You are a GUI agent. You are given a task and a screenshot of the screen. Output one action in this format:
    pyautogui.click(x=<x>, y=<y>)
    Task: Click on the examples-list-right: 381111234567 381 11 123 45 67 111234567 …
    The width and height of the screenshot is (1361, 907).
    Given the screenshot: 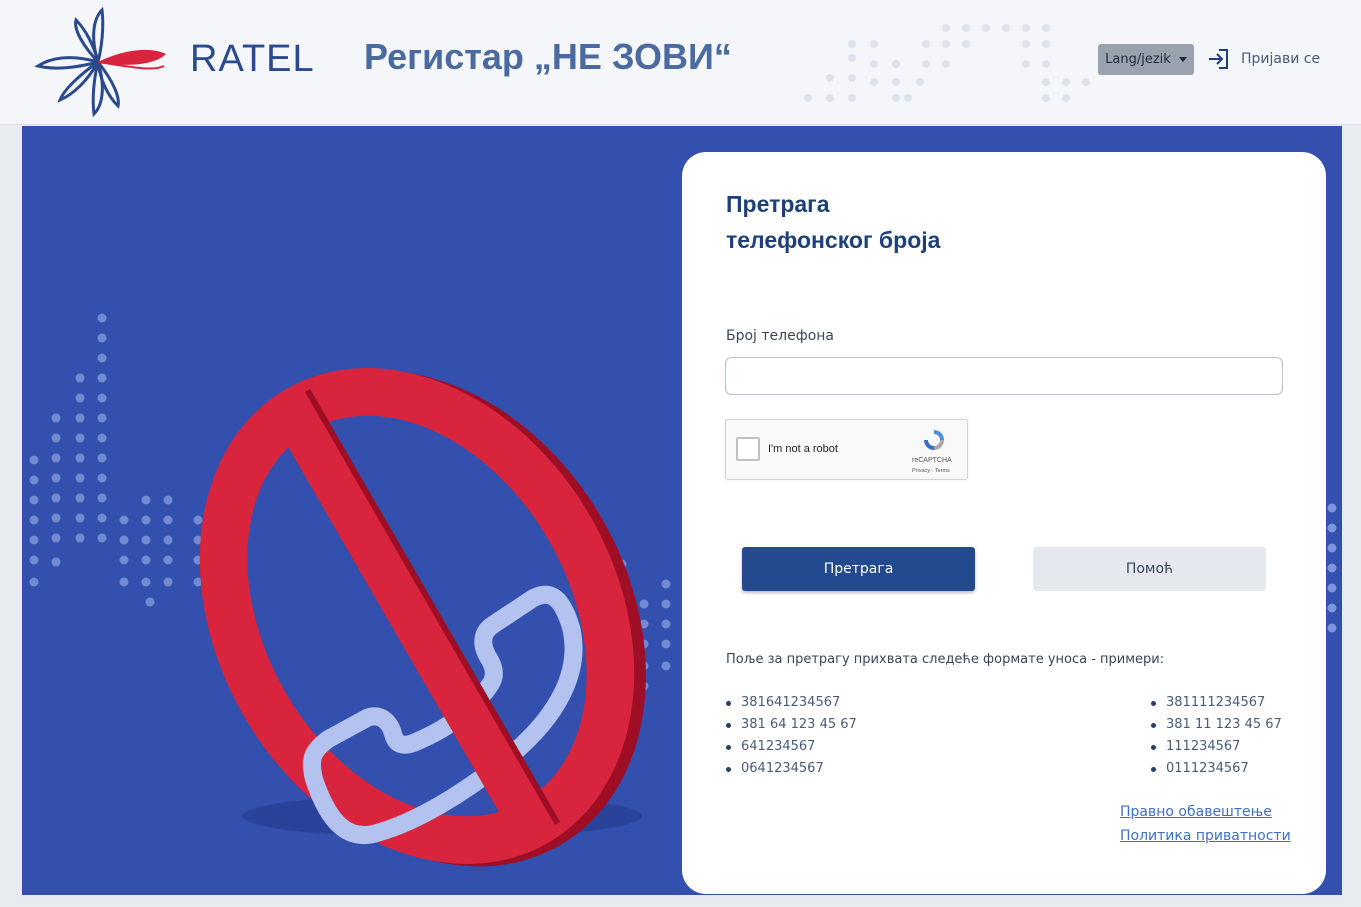 What is the action you would take?
    pyautogui.click(x=1216, y=736)
    